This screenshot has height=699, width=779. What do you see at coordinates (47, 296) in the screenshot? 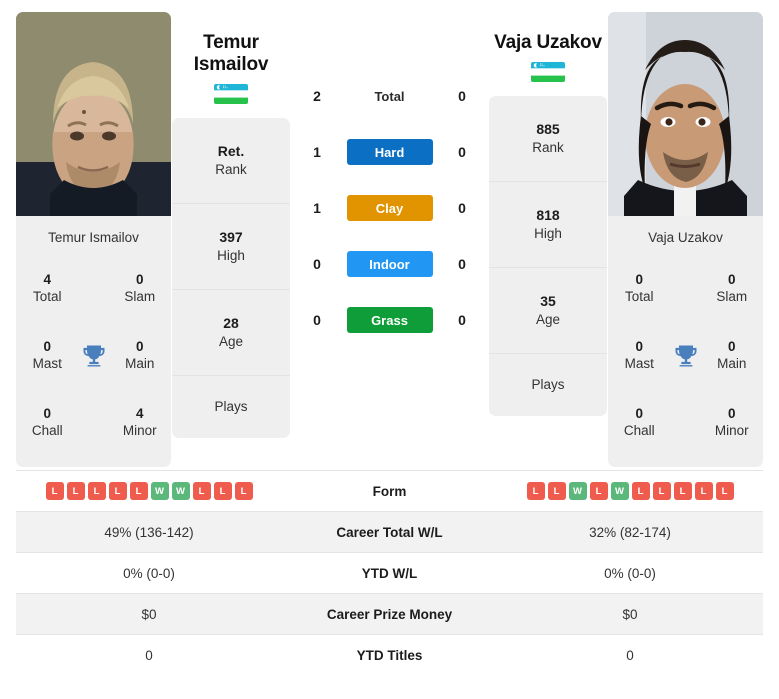
I see `left-titles-total-label: Total` at bounding box center [47, 296].